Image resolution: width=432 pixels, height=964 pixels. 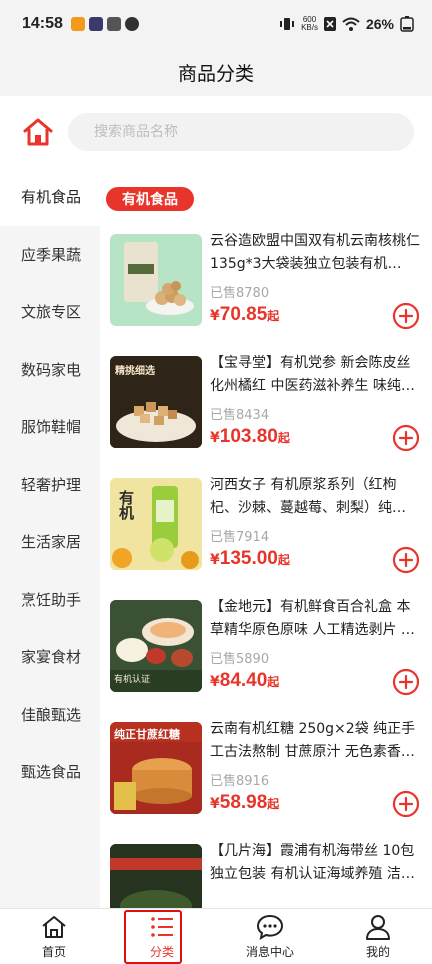 I want to click on home-button, so click(x=38, y=132).